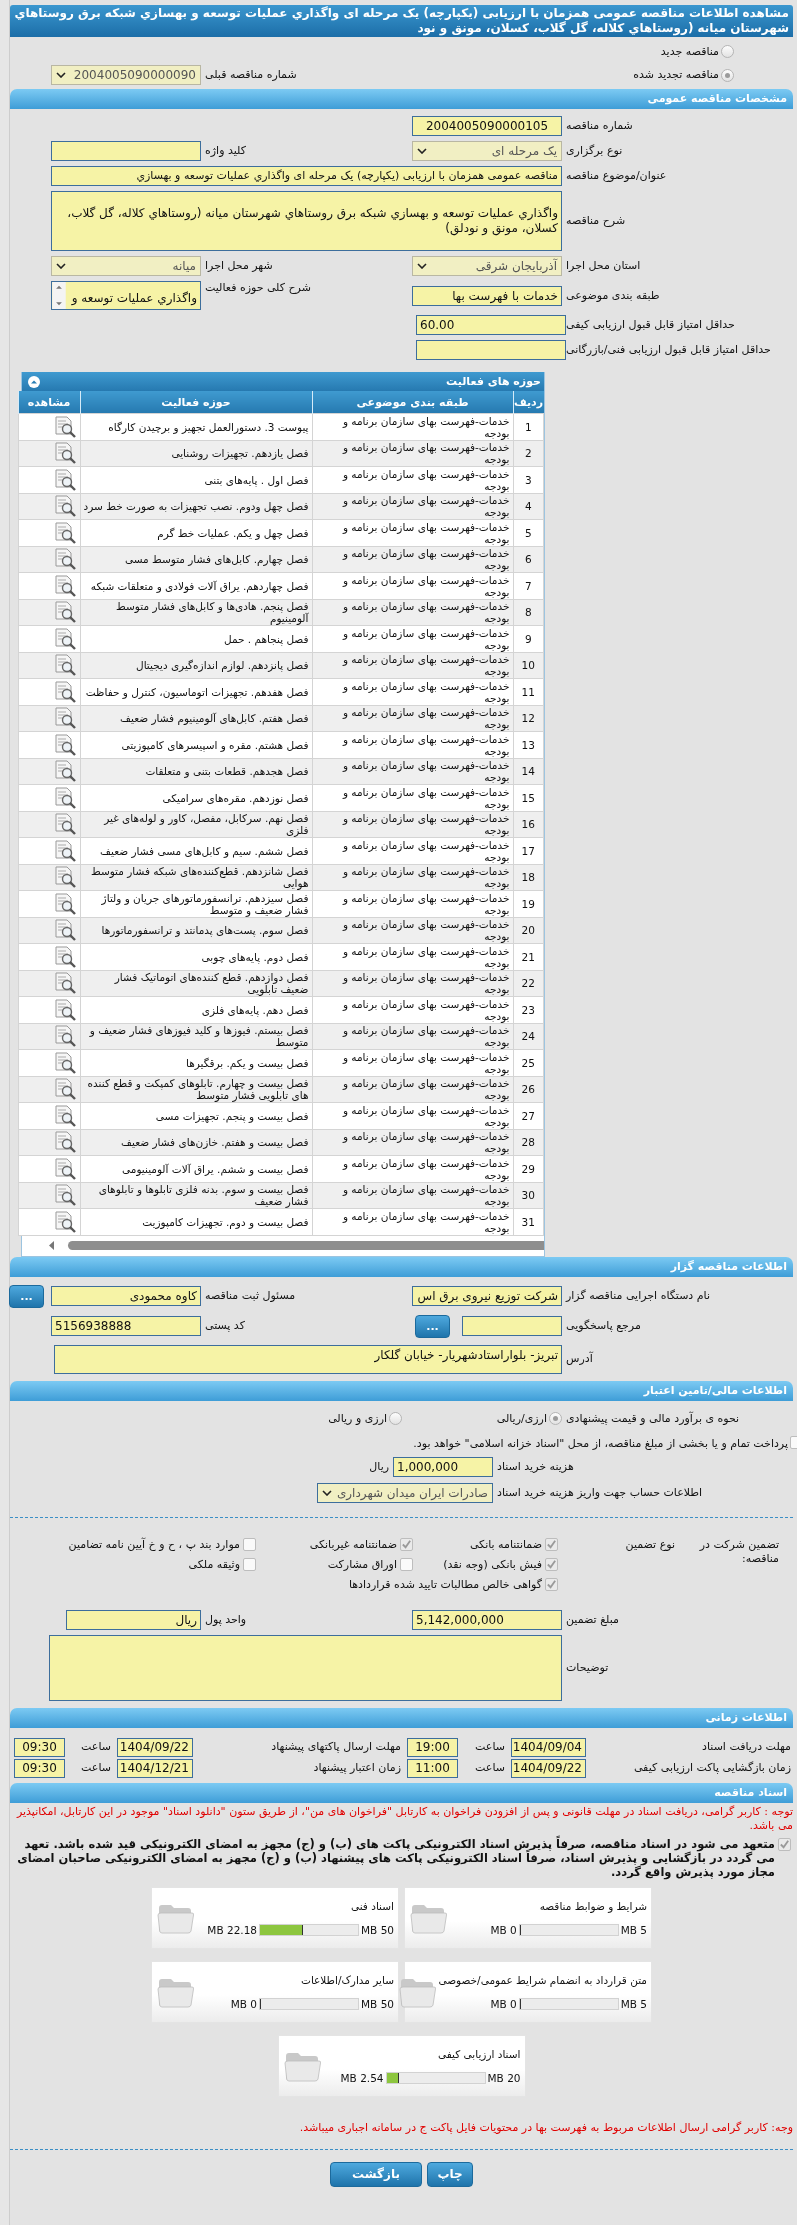  Describe the element at coordinates (405, 1492) in the screenshot. I see `account-select: صادرات ایران میدان شهرداری` at that location.